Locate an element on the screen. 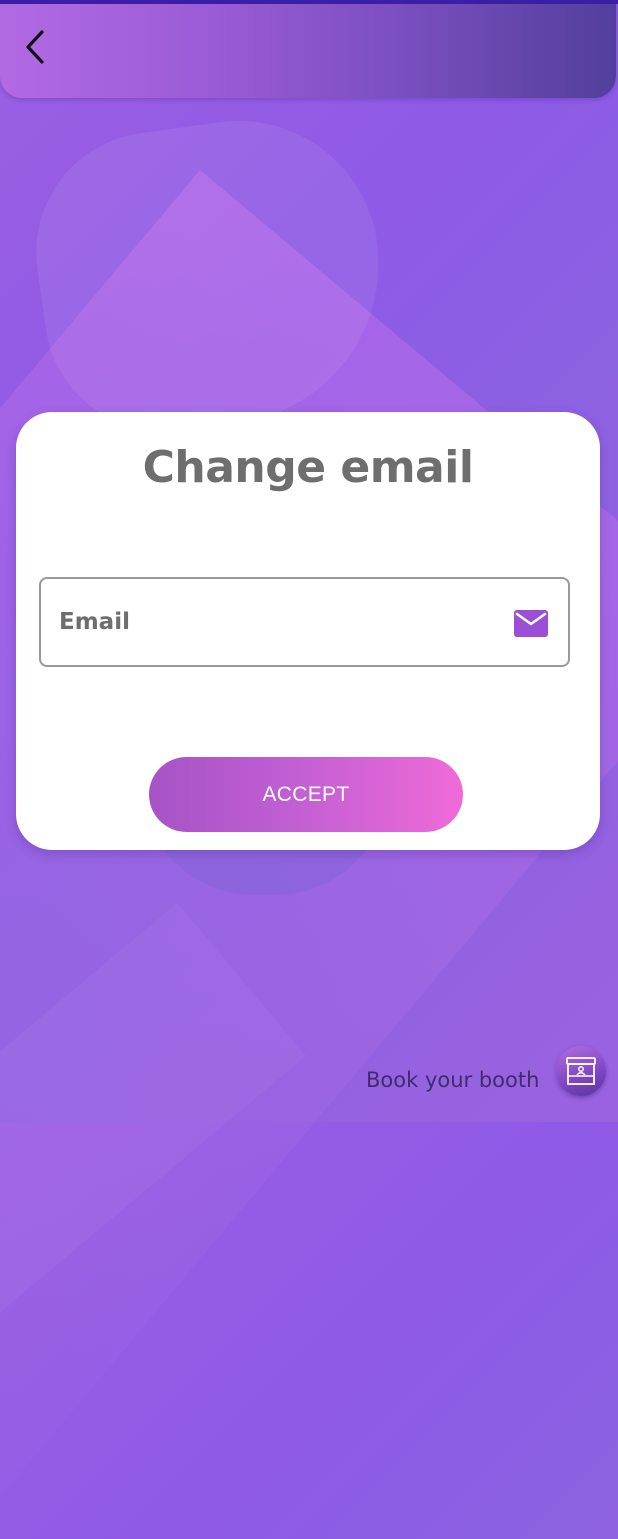 This screenshot has height=1539, width=618. book-booth-button is located at coordinates (581, 1071).